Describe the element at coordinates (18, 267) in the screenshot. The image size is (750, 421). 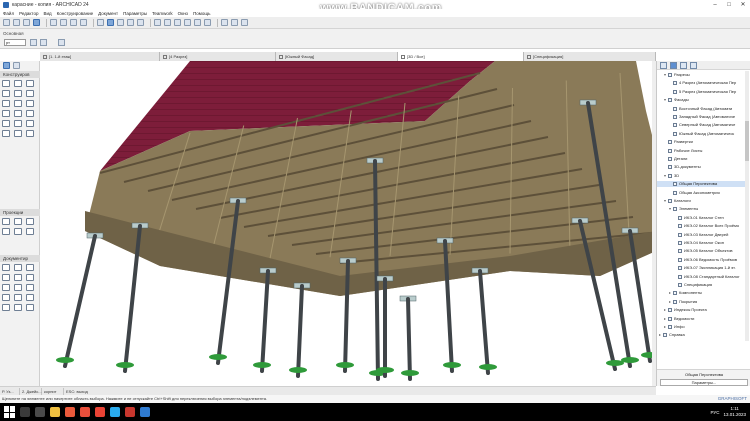
I see `level-dimension-tool-icon` at that location.